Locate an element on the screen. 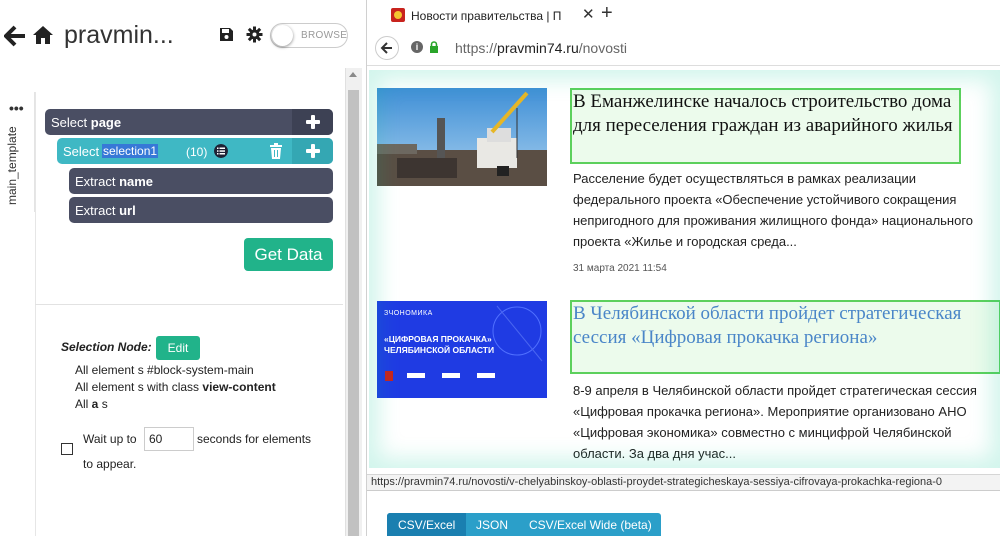 Image resolution: width=1000 pixels, height=536 pixels. wait-suffix-label-2: to appear. is located at coordinates (110, 464).